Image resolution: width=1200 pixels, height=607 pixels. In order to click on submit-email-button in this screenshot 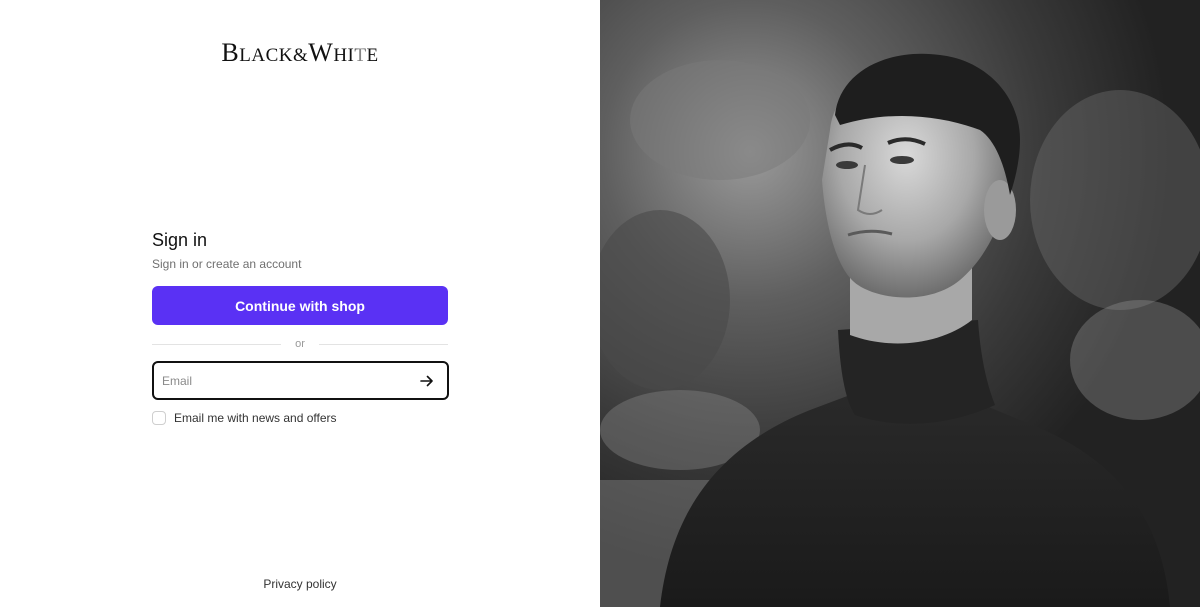, I will do `click(427, 381)`.